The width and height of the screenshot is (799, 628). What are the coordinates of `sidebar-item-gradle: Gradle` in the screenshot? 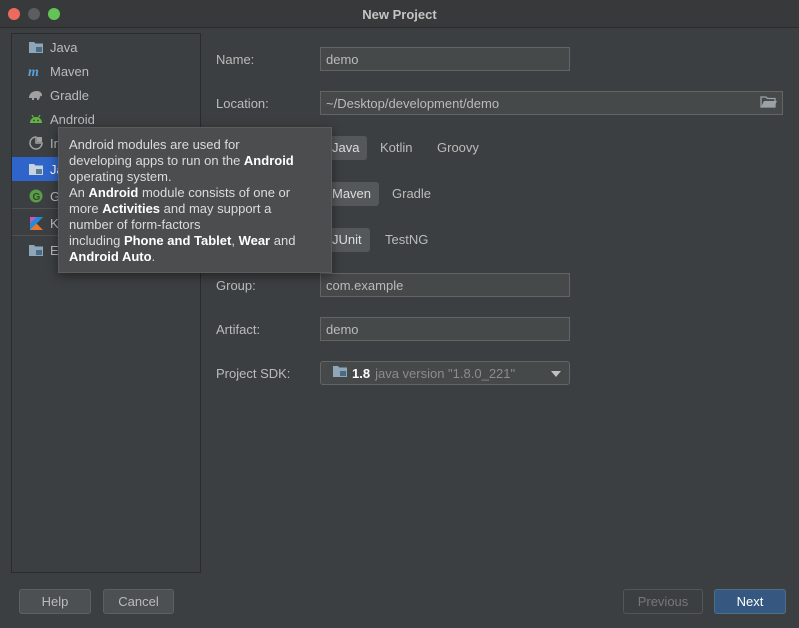 It's located at (106, 95).